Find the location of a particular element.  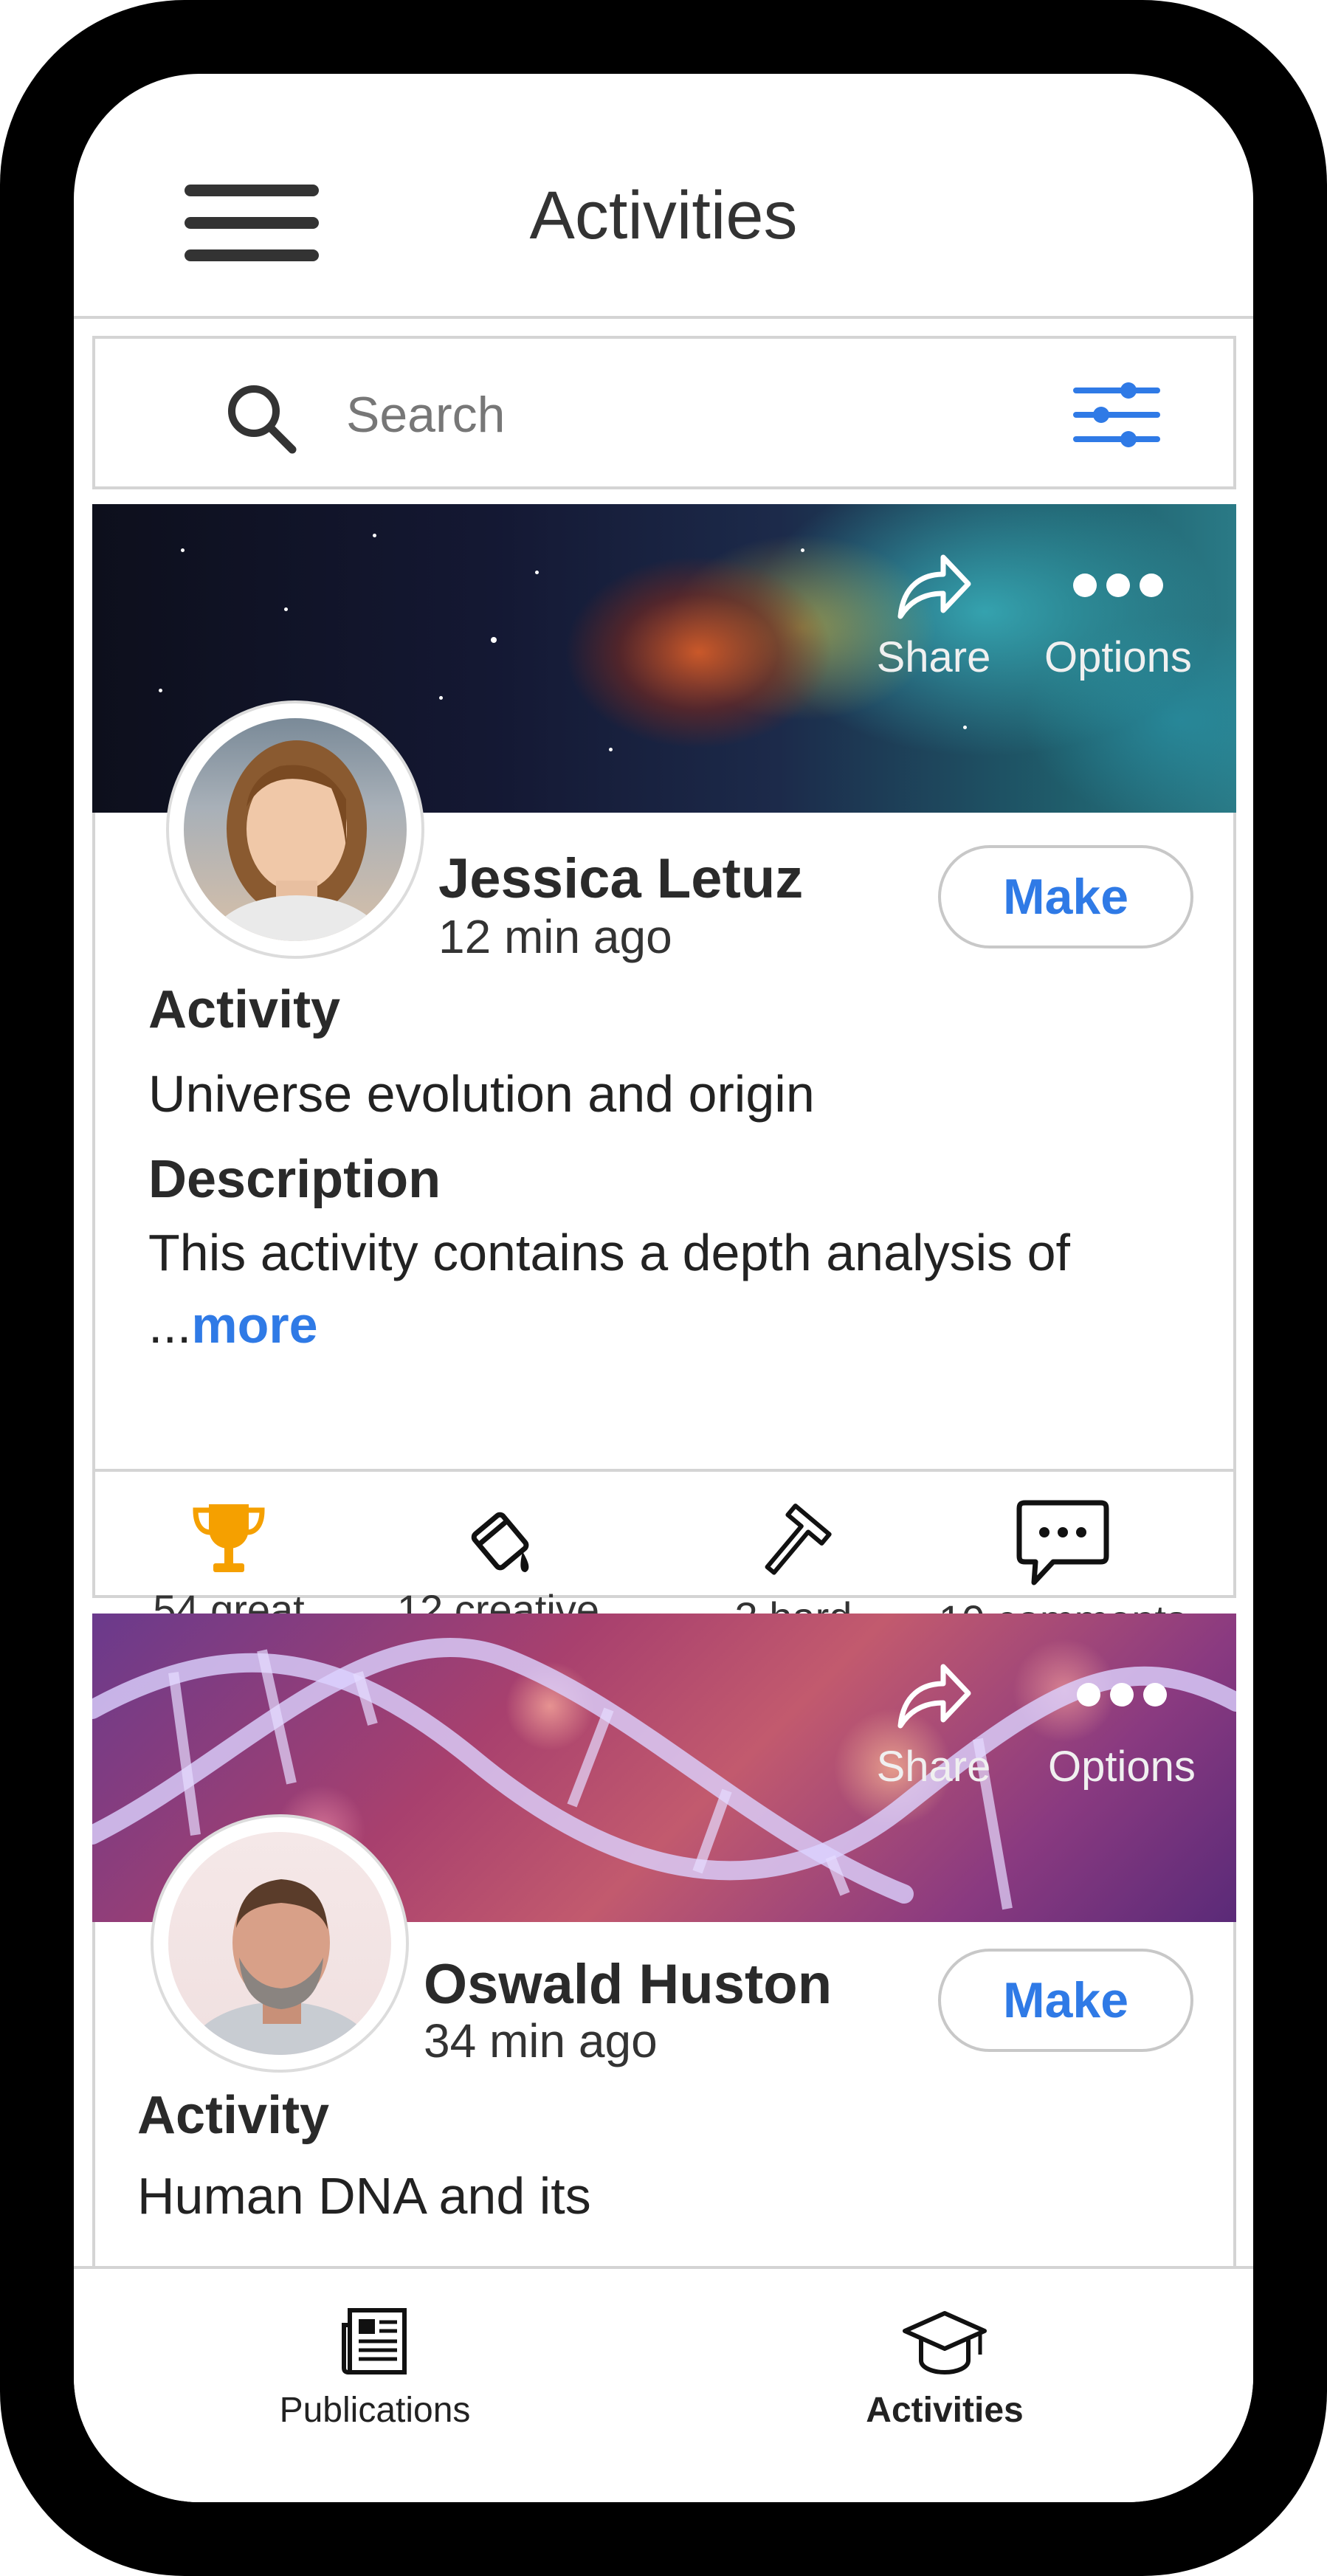

paint-bucket-icon is located at coordinates (500, 1542).